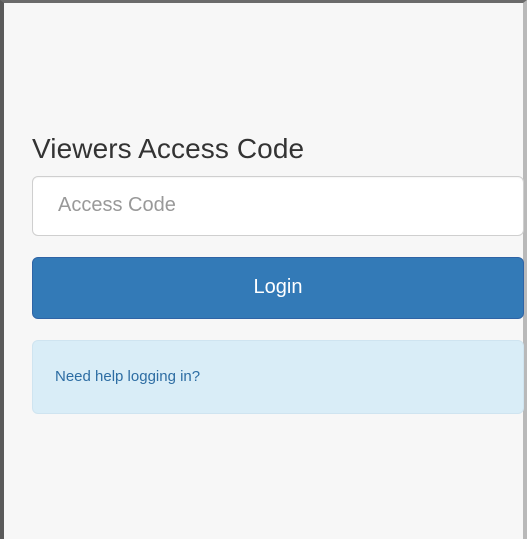  Describe the element at coordinates (278, 287) in the screenshot. I see `login-button: Login` at that location.